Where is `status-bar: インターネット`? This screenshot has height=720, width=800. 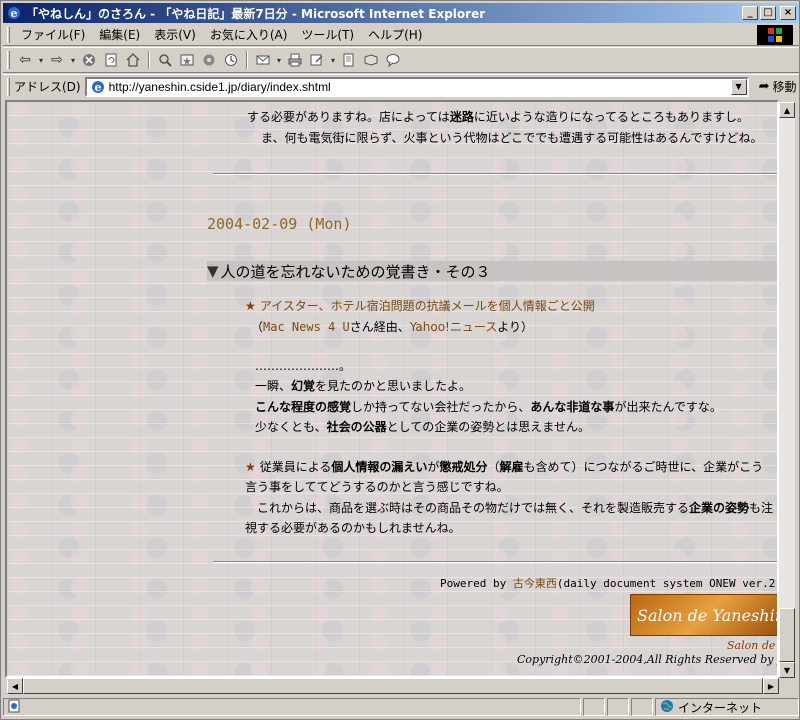
status-bar: インターネット is located at coordinates (401, 707).